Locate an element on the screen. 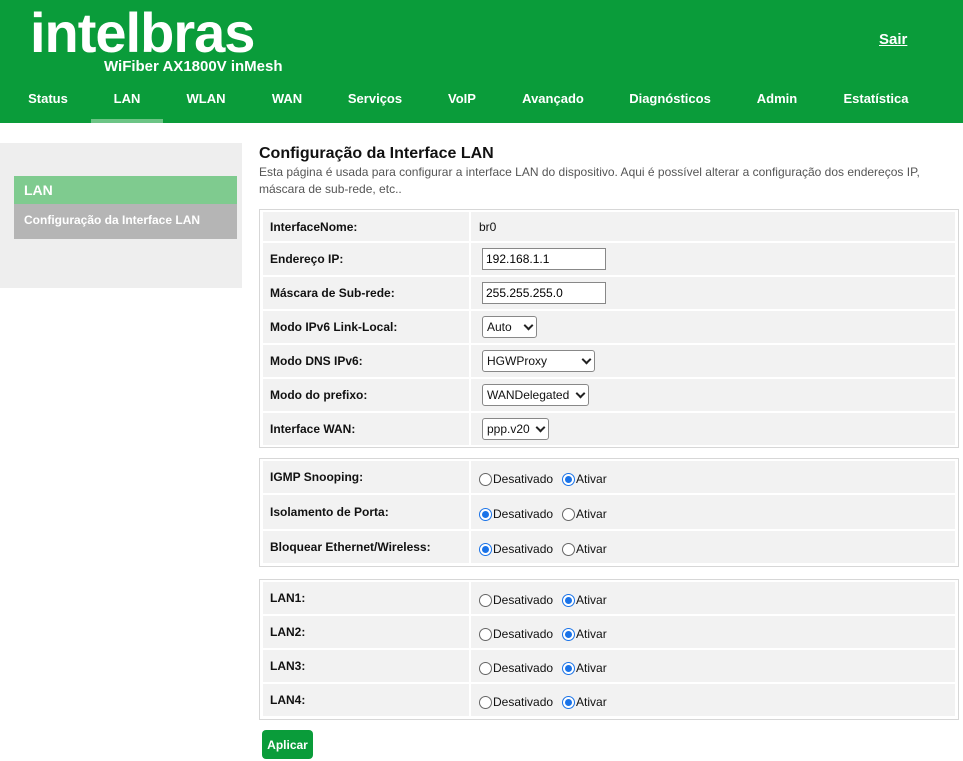 This screenshot has height=761, width=963. prefix-mode-value: WANDelegated is located at coordinates (528, 395).